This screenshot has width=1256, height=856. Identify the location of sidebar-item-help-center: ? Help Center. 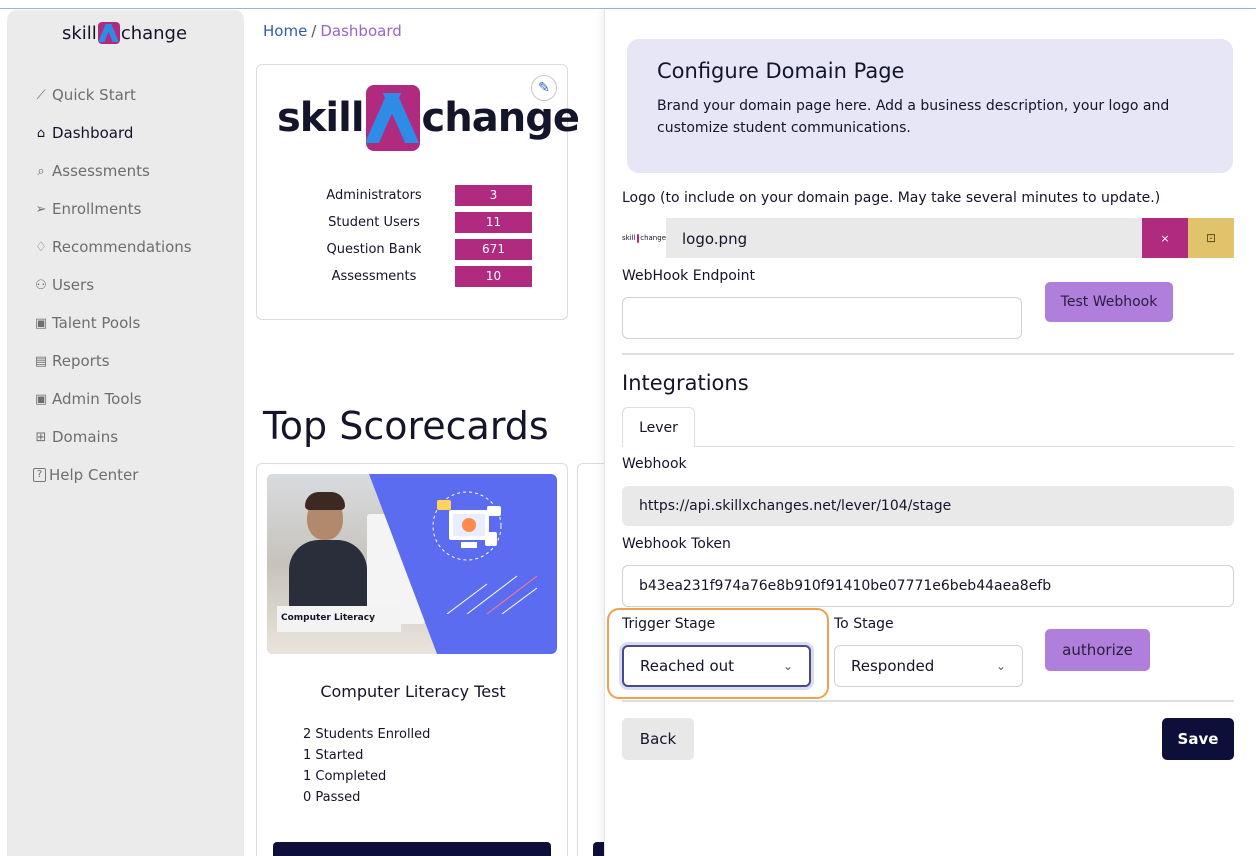
(112, 475).